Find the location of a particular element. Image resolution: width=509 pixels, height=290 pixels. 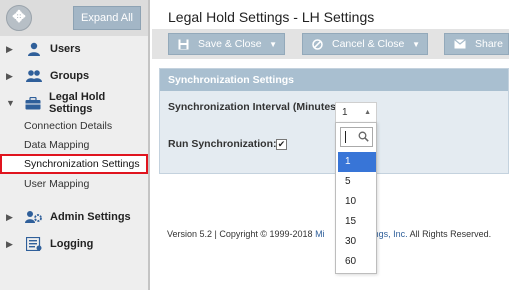

text-cursor is located at coordinates (345, 137).